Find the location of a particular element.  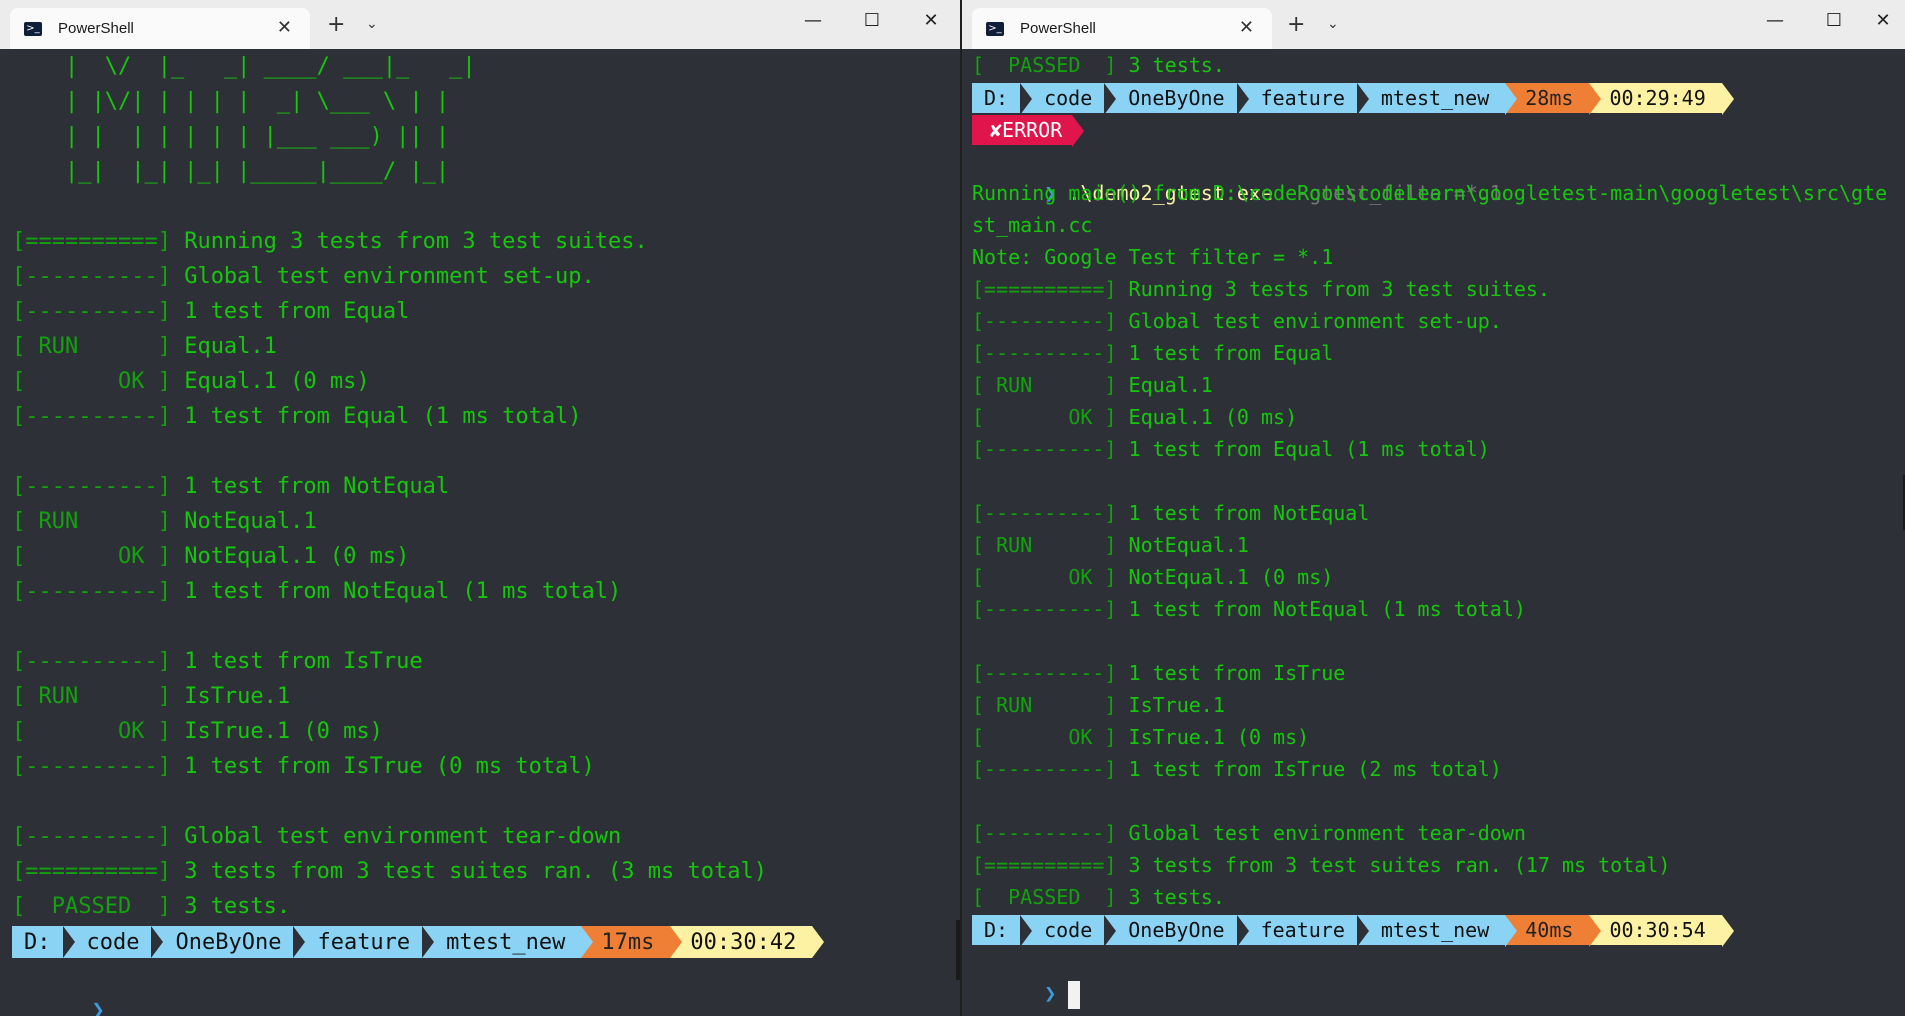

output-text: Global test environment tear-down is located at coordinates (396, 836).